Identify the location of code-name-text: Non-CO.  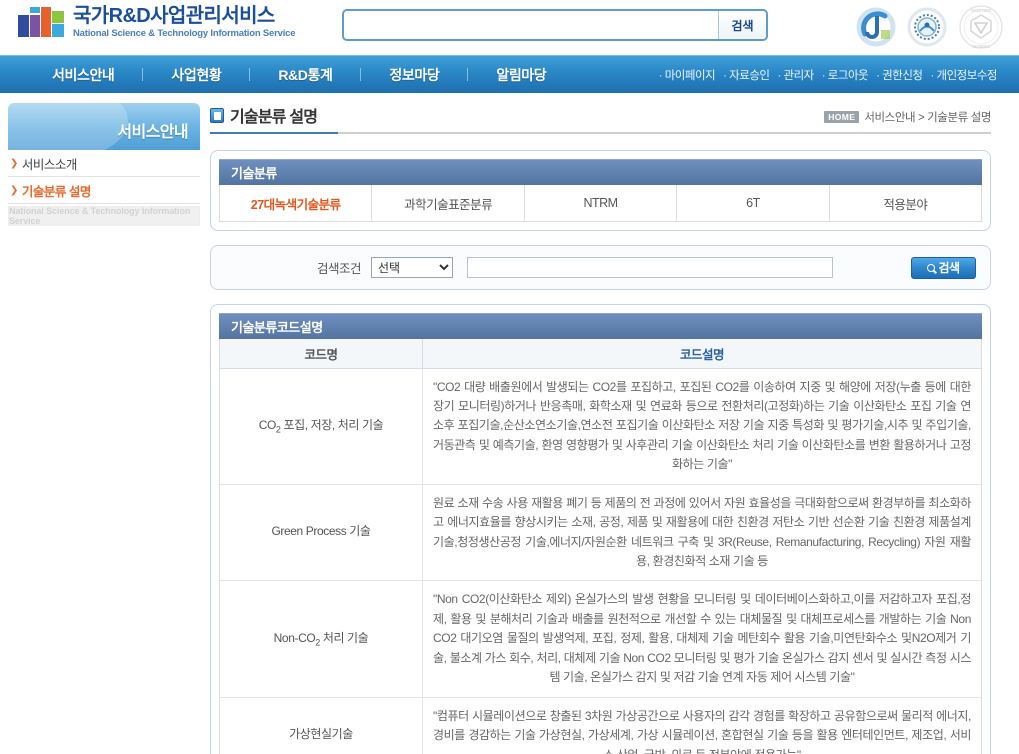
(294, 637).